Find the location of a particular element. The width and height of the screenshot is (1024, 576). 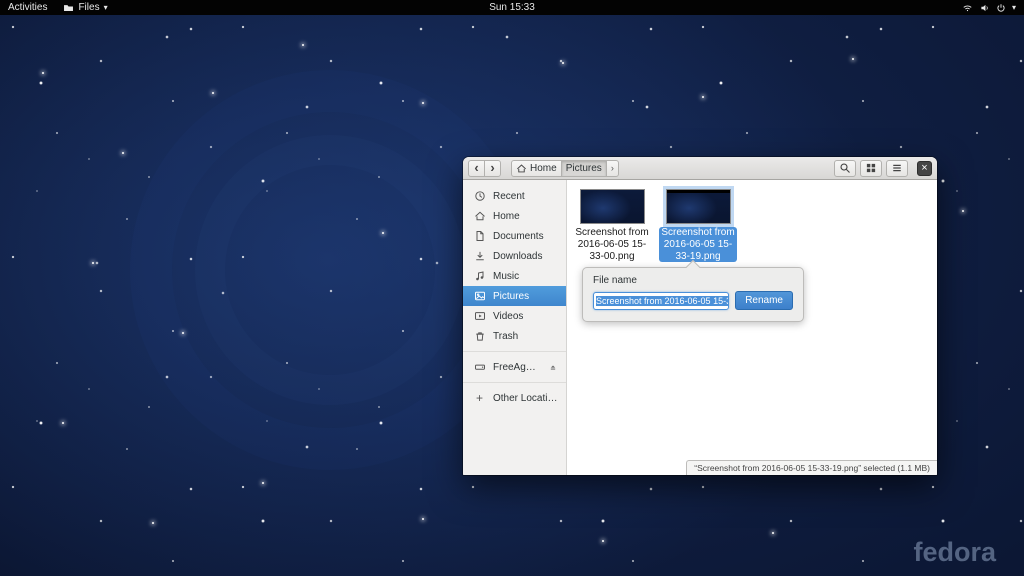

eject-button is located at coordinates (553, 367).